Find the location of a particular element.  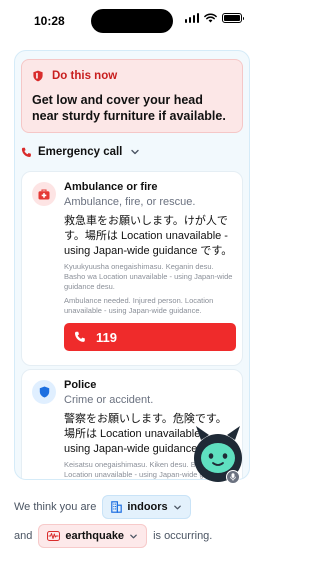

shield-icon is located at coordinates (44, 392).